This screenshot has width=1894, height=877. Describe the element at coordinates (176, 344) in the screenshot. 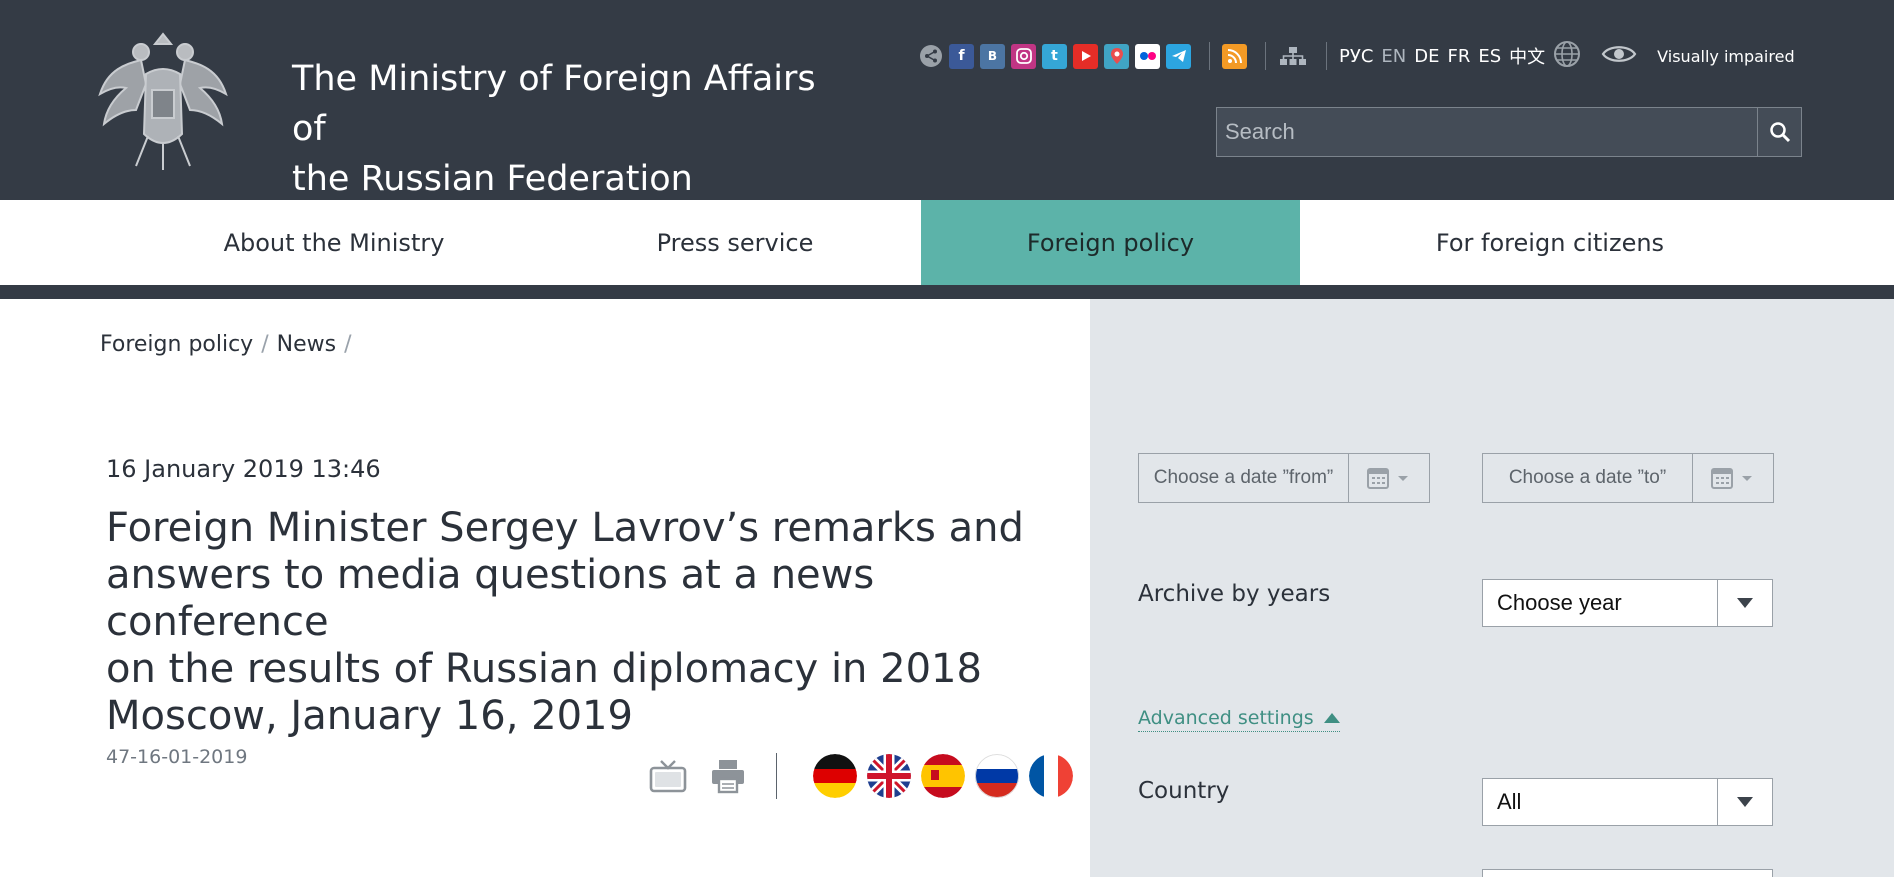

I see `breadcrumb-foreign-policy: Foreign policy` at that location.